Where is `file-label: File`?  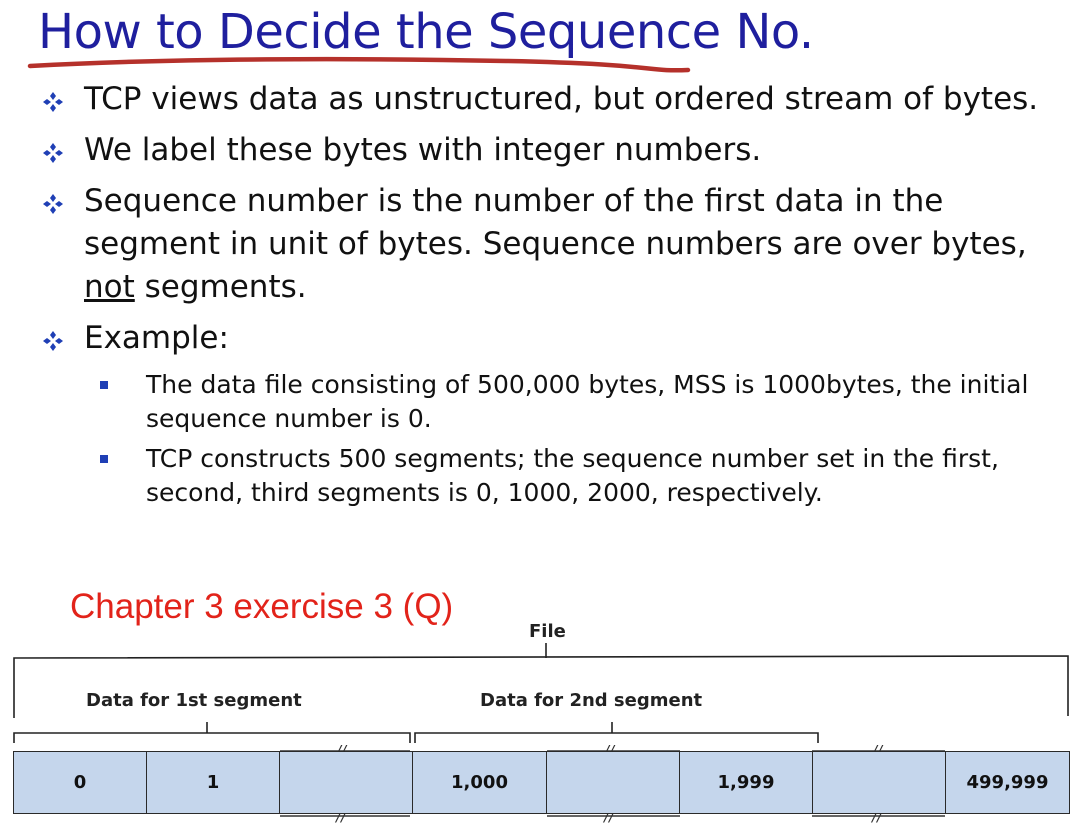
file-label: File is located at coordinates (547, 631).